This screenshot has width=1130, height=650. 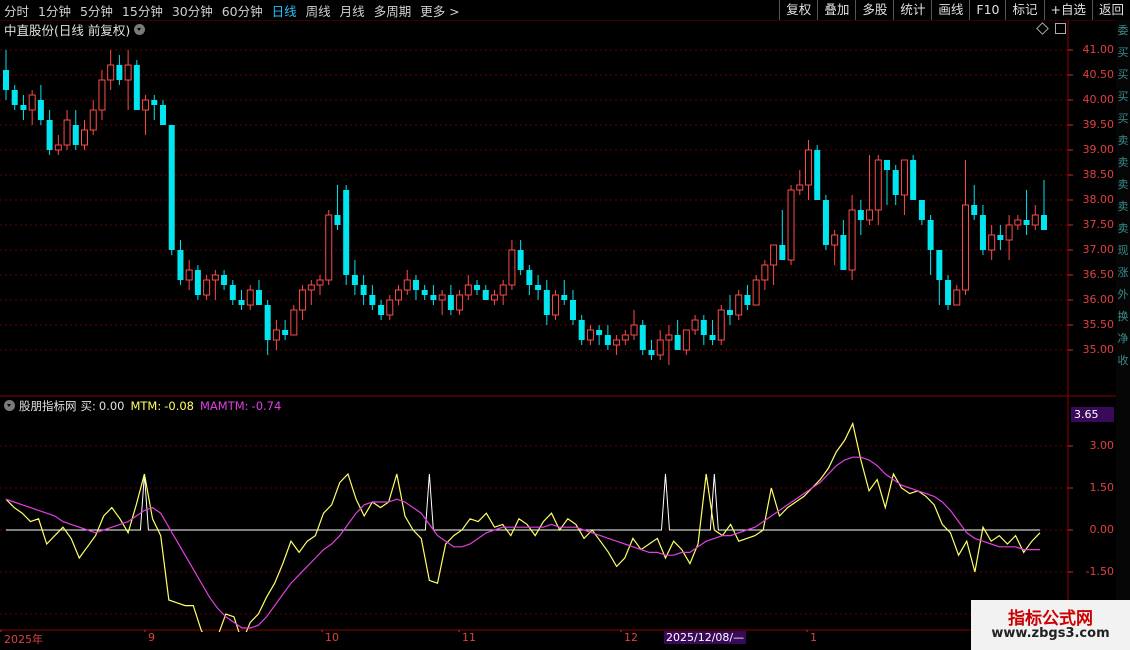 I want to click on quote-panel-char: 涨, so click(x=1123, y=272).